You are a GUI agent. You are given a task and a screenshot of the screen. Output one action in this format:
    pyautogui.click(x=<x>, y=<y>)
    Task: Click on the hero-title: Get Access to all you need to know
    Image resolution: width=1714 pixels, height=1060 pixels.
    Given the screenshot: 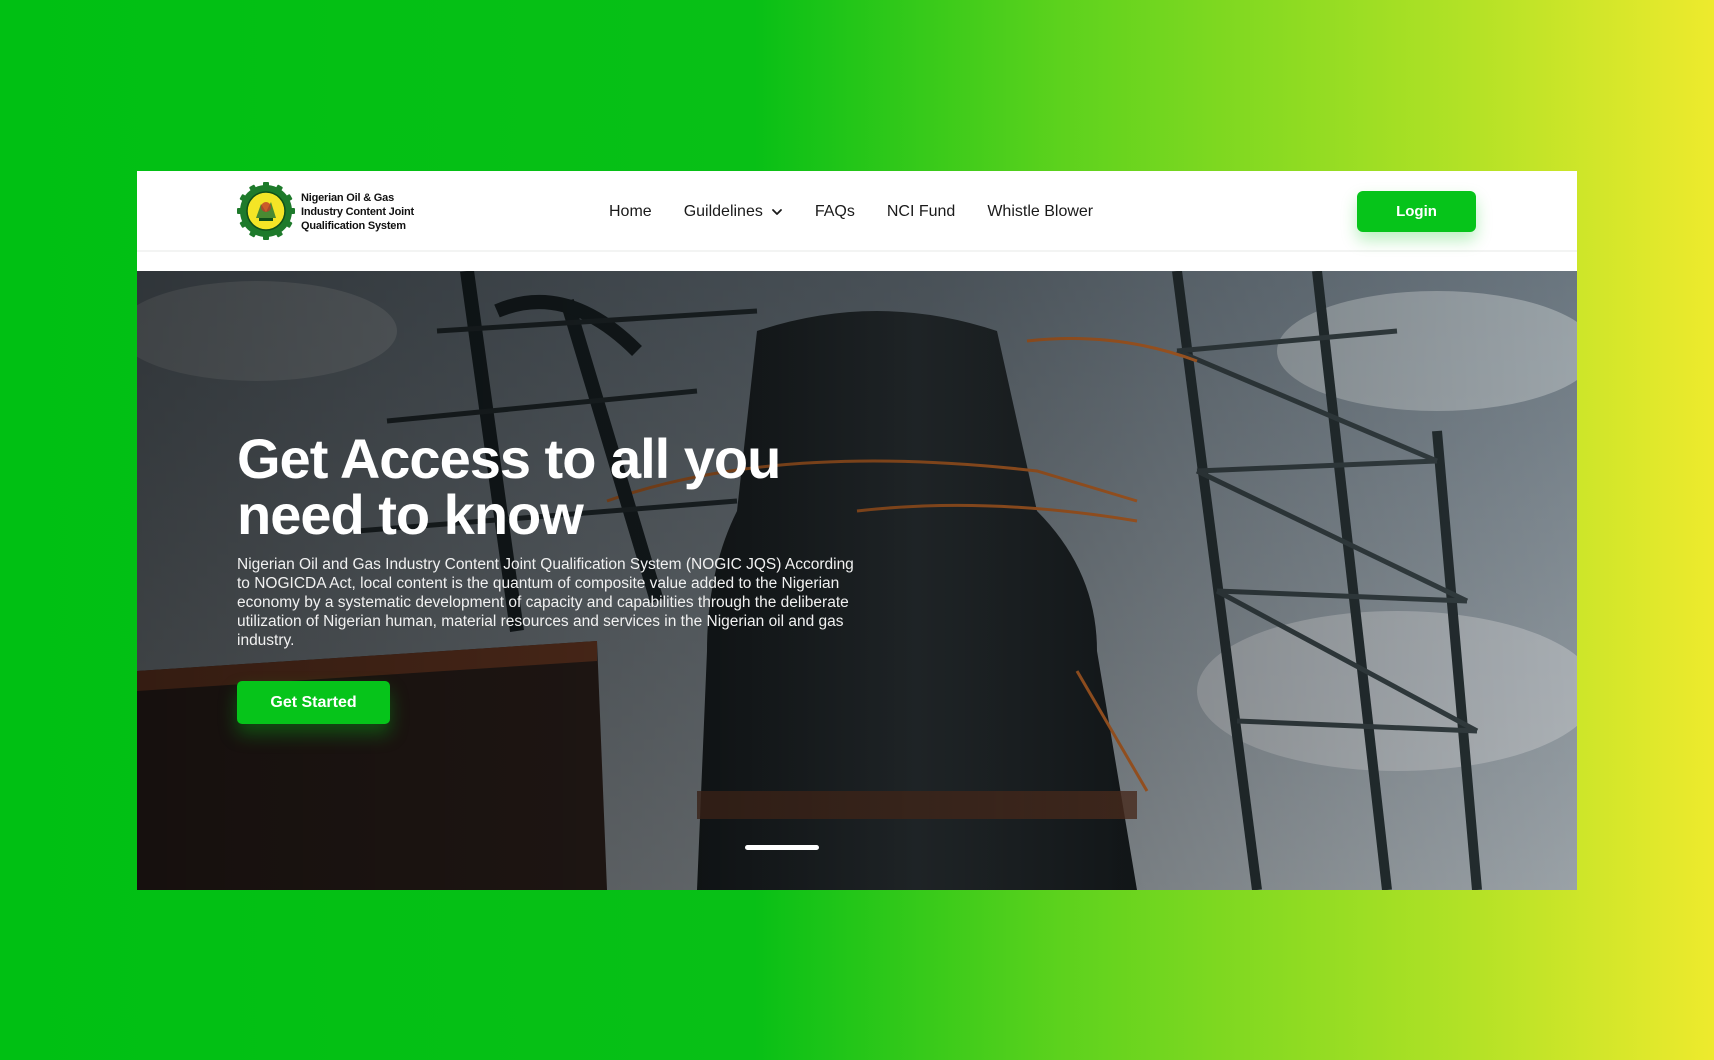 What is the action you would take?
    pyautogui.click(x=509, y=486)
    